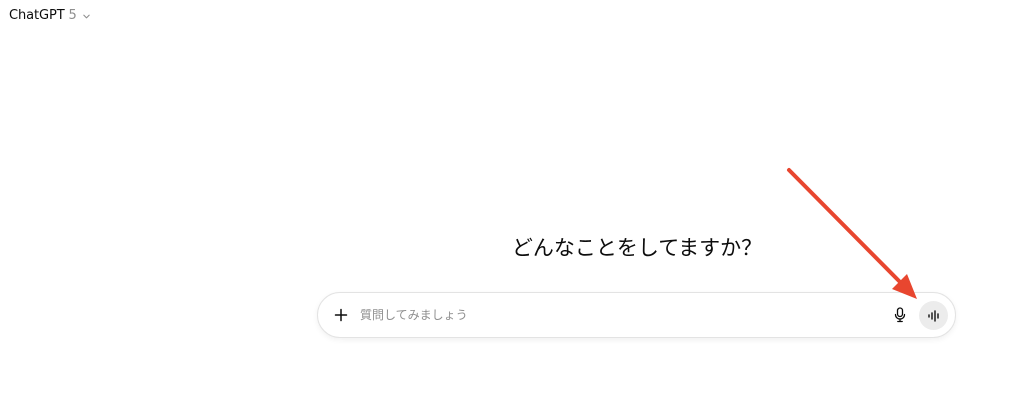 This screenshot has height=419, width=1024. Describe the element at coordinates (72, 15) in the screenshot. I see `model-version: 5` at that location.